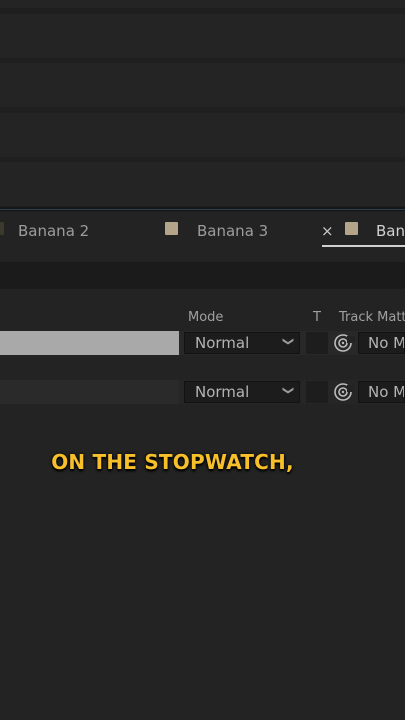 The width and height of the screenshot is (405, 720). Describe the element at coordinates (327, 231) in the screenshot. I see `tab-close-icon: ×` at that location.